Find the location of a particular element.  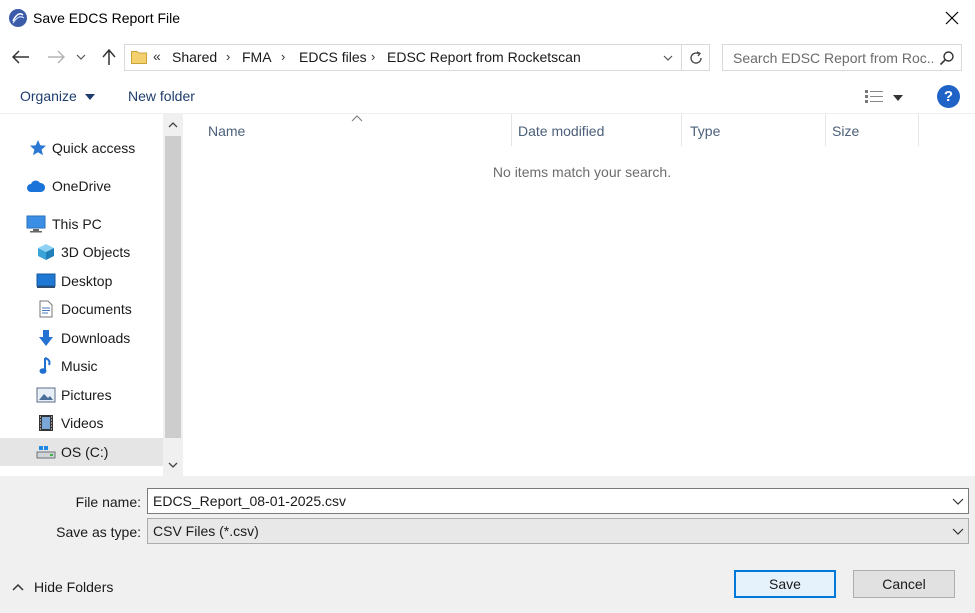

scrollbar-thumb is located at coordinates (173, 287).